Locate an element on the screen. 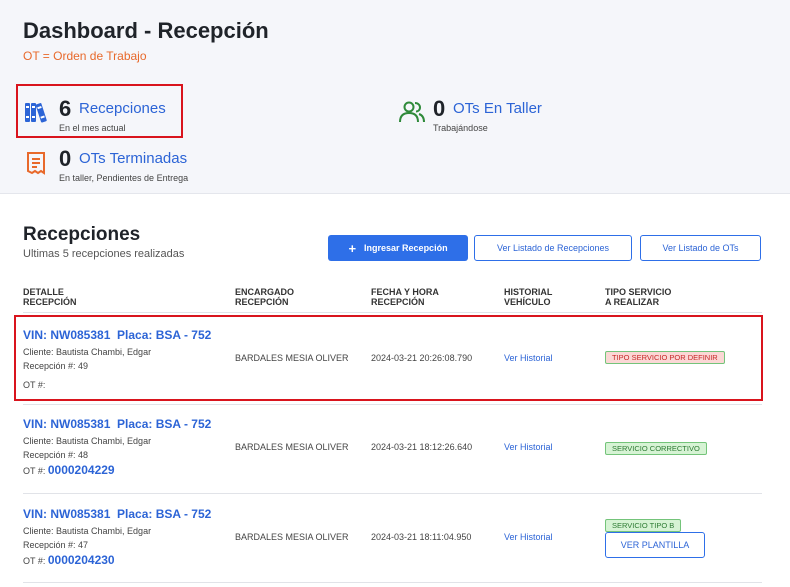  recepcion-number: Recepción #: 47 is located at coordinates (56, 545).